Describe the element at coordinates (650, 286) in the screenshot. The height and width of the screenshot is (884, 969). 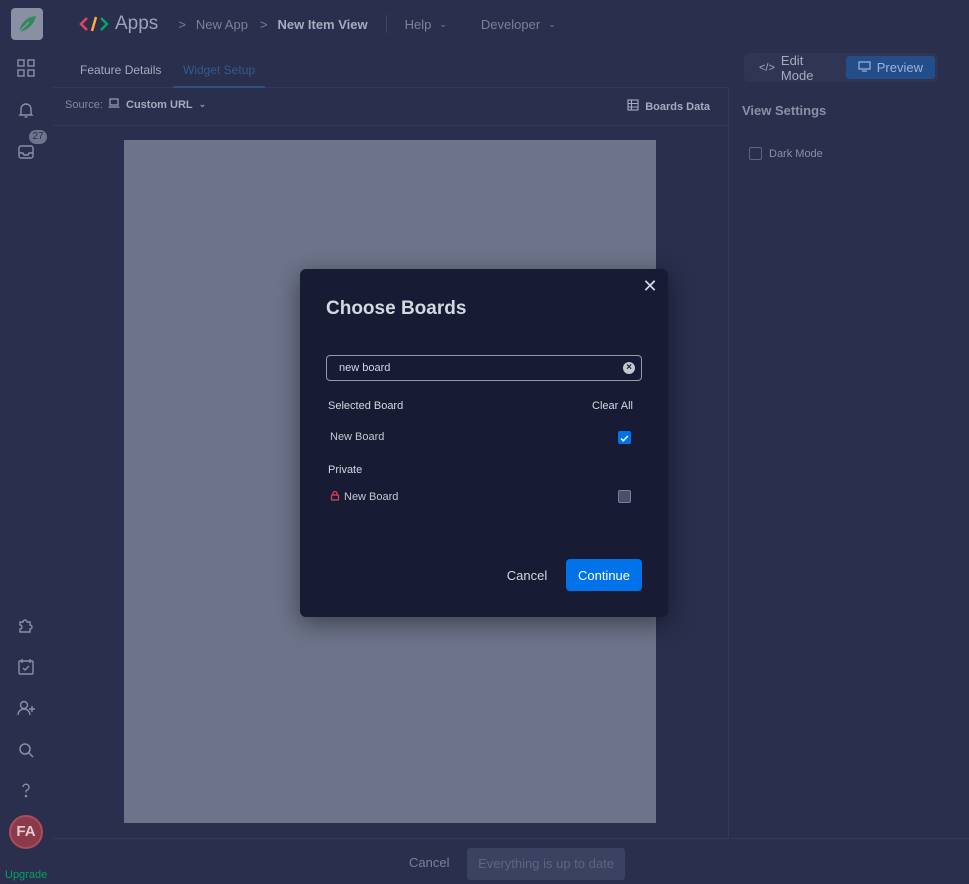
I see `close-icon: ✕` at that location.